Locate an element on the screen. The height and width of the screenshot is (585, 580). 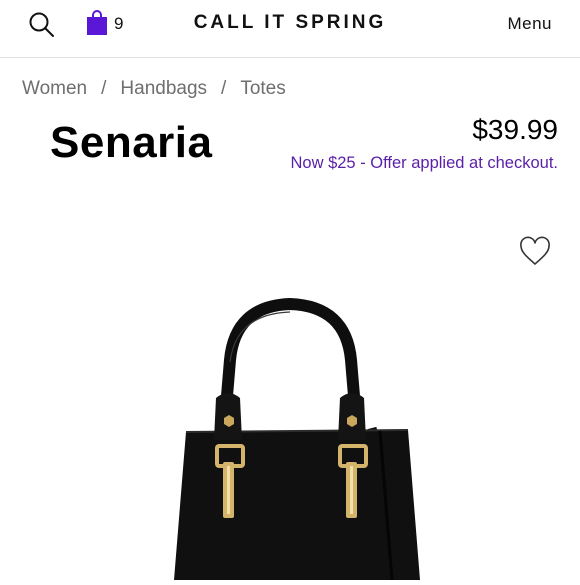
breadcrumb-women: Women is located at coordinates (54, 89).